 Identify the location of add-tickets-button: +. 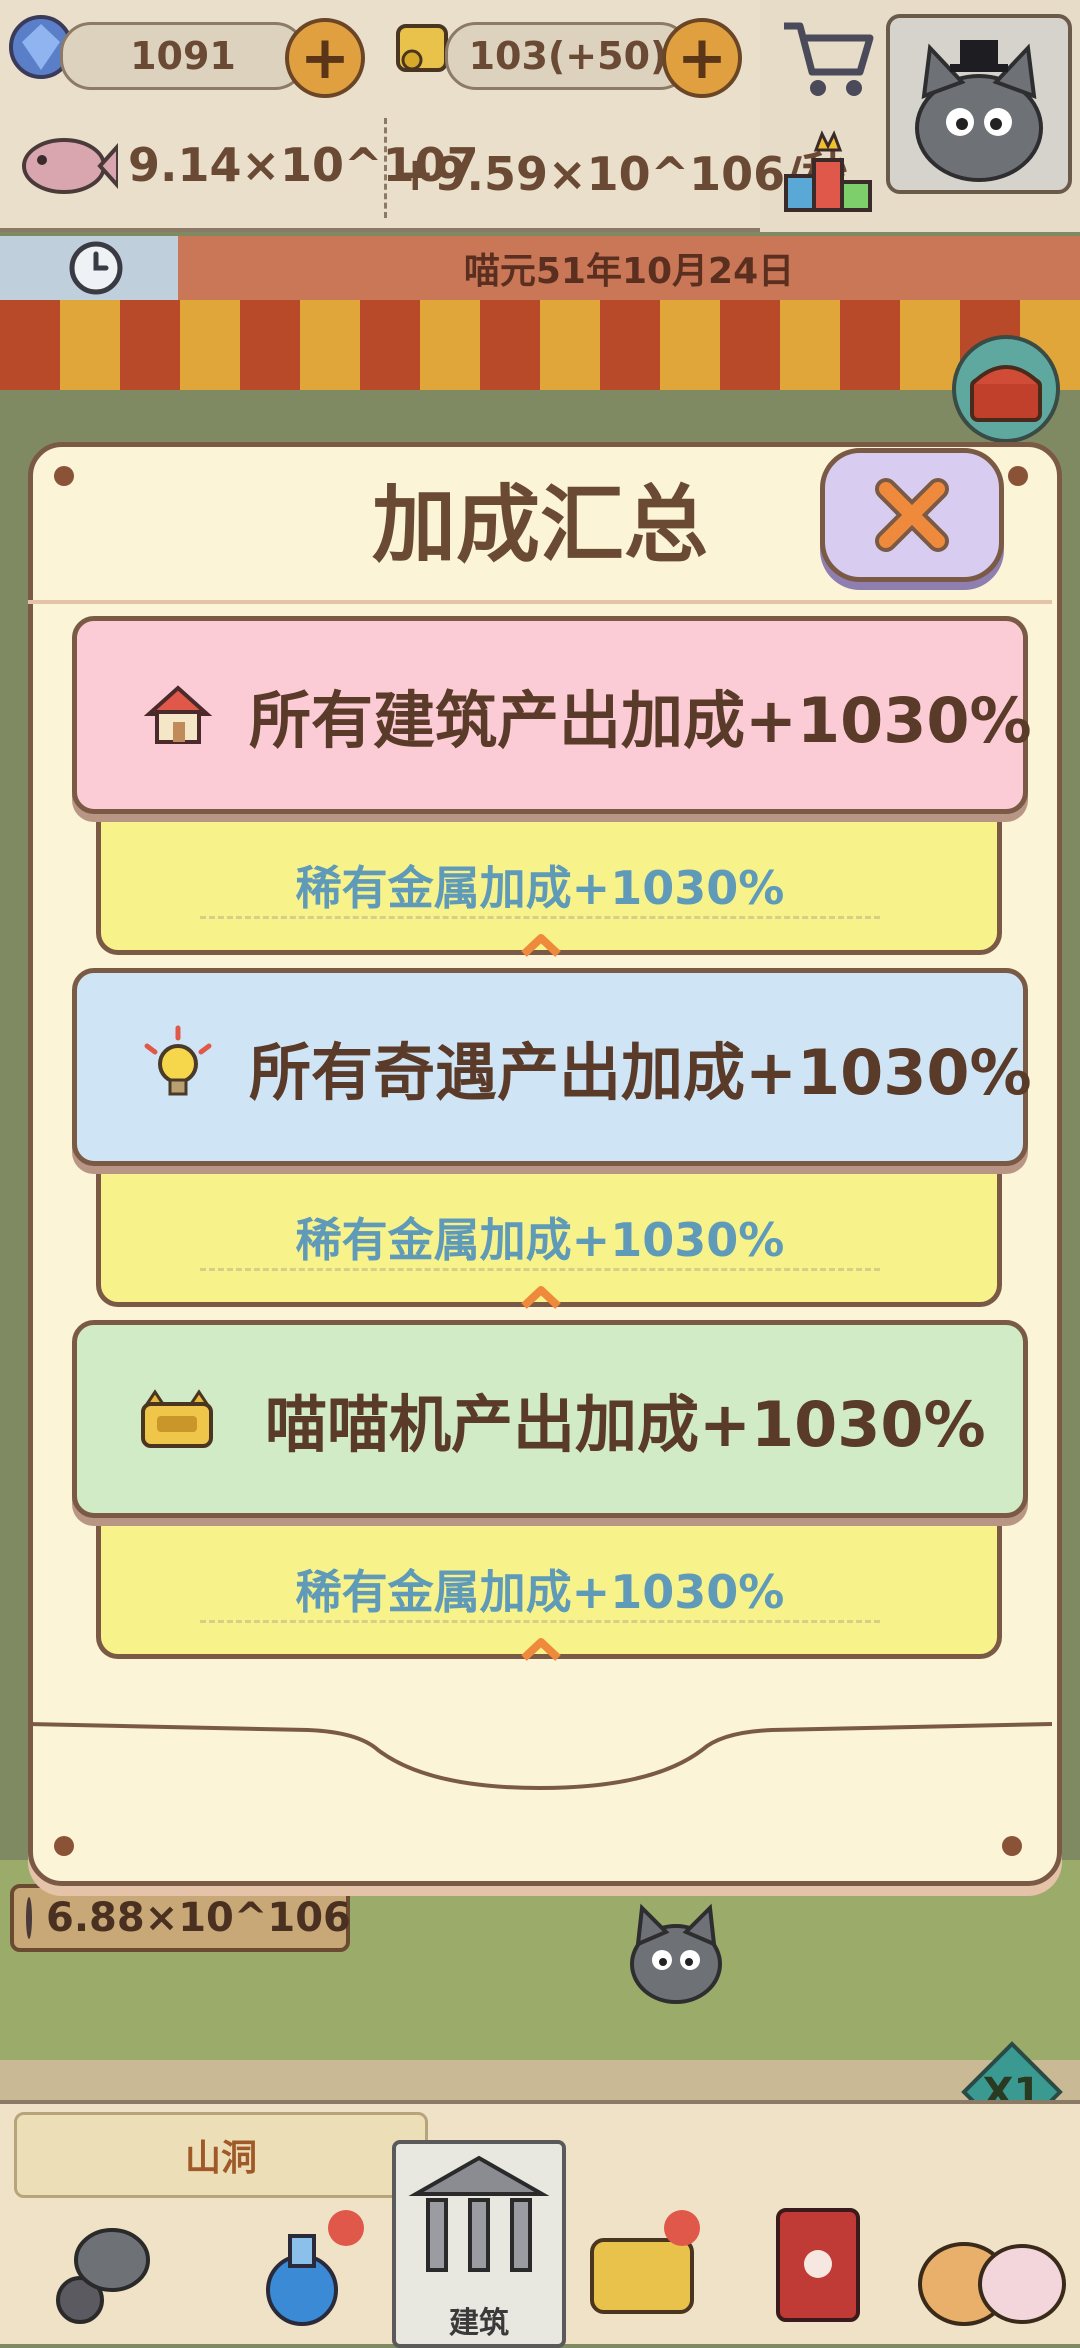
(702, 58).